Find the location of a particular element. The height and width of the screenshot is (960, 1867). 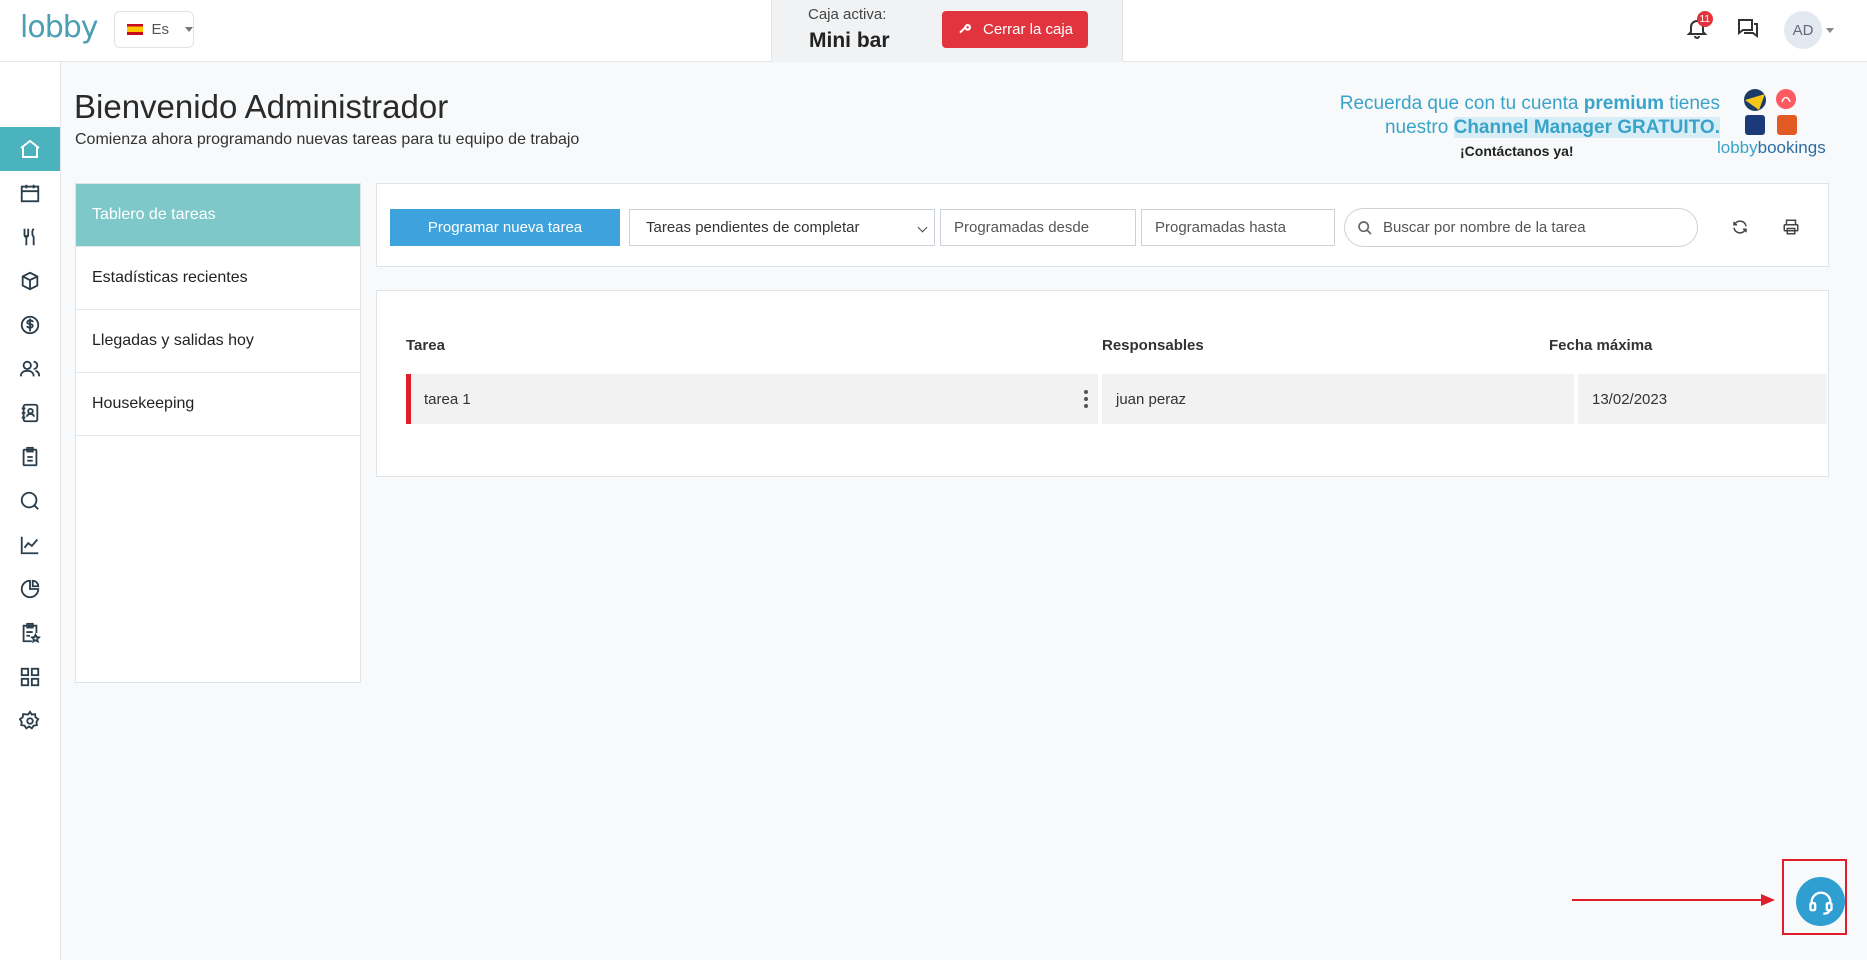

due-date-cell: 13/02/2023 is located at coordinates (1702, 399).